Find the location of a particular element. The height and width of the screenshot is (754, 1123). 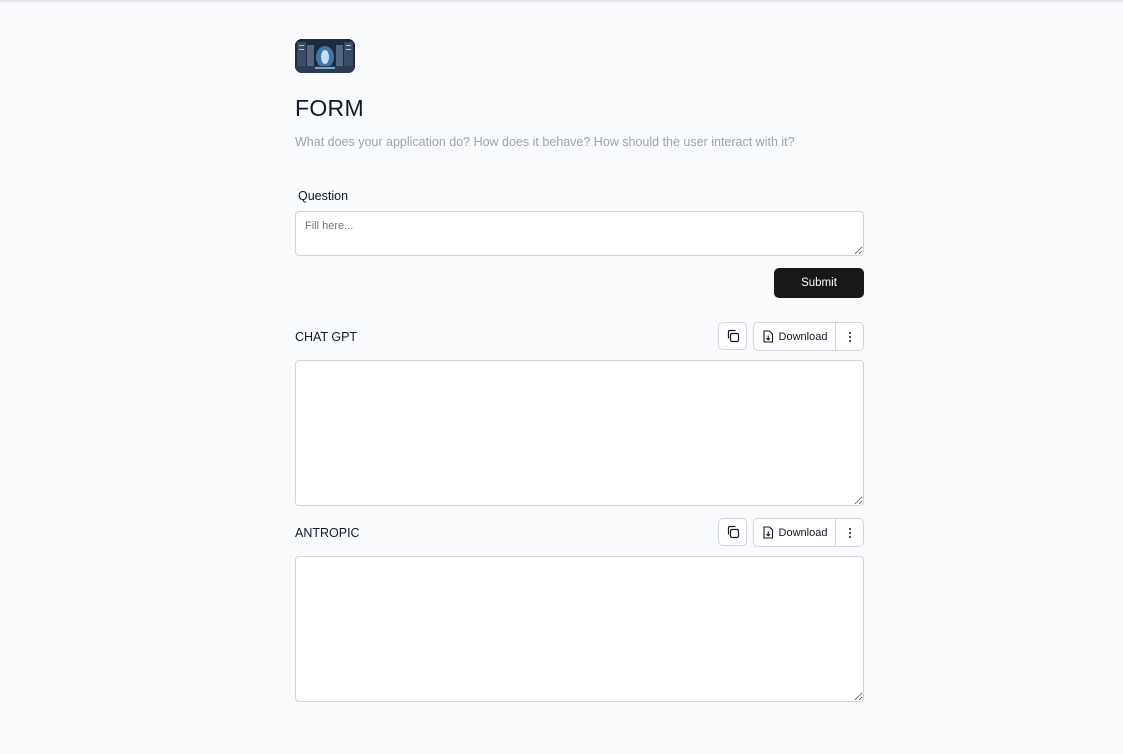

chatgpt-download-button: Download is located at coordinates (795, 336).